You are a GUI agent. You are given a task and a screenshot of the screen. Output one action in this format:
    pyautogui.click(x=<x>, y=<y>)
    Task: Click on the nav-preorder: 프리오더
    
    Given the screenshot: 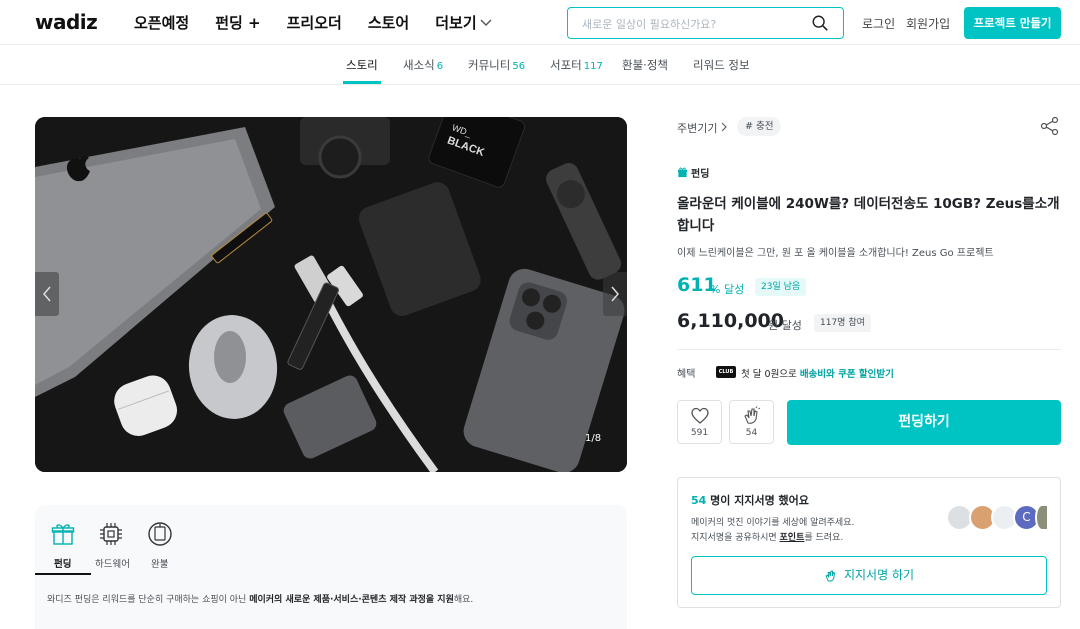 What is the action you would take?
    pyautogui.click(x=314, y=22)
    